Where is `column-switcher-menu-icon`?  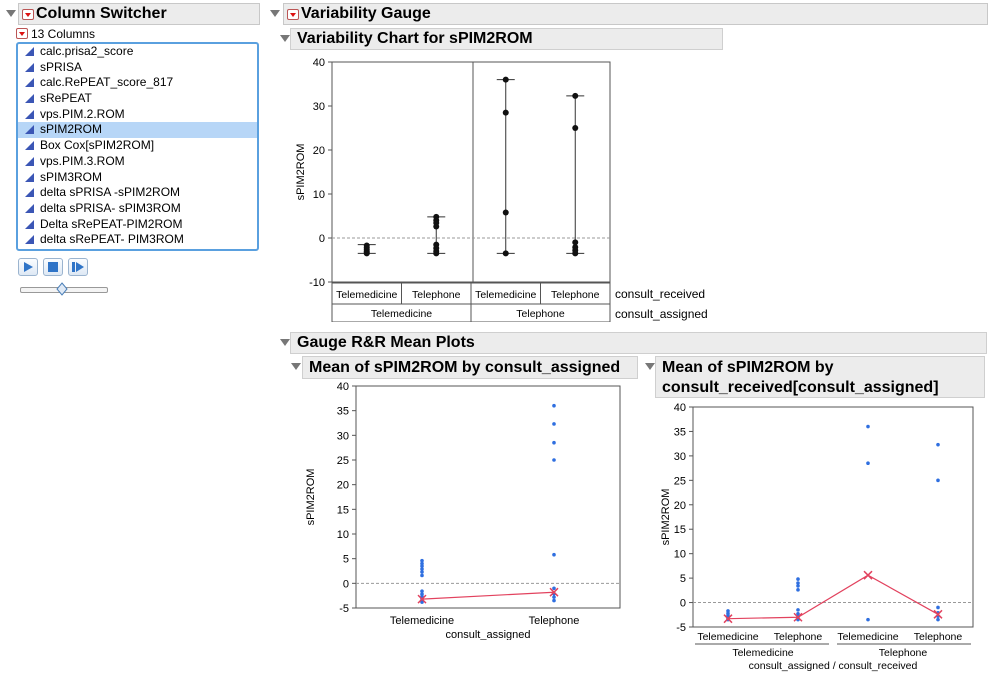 column-switcher-menu-icon is located at coordinates (28, 14).